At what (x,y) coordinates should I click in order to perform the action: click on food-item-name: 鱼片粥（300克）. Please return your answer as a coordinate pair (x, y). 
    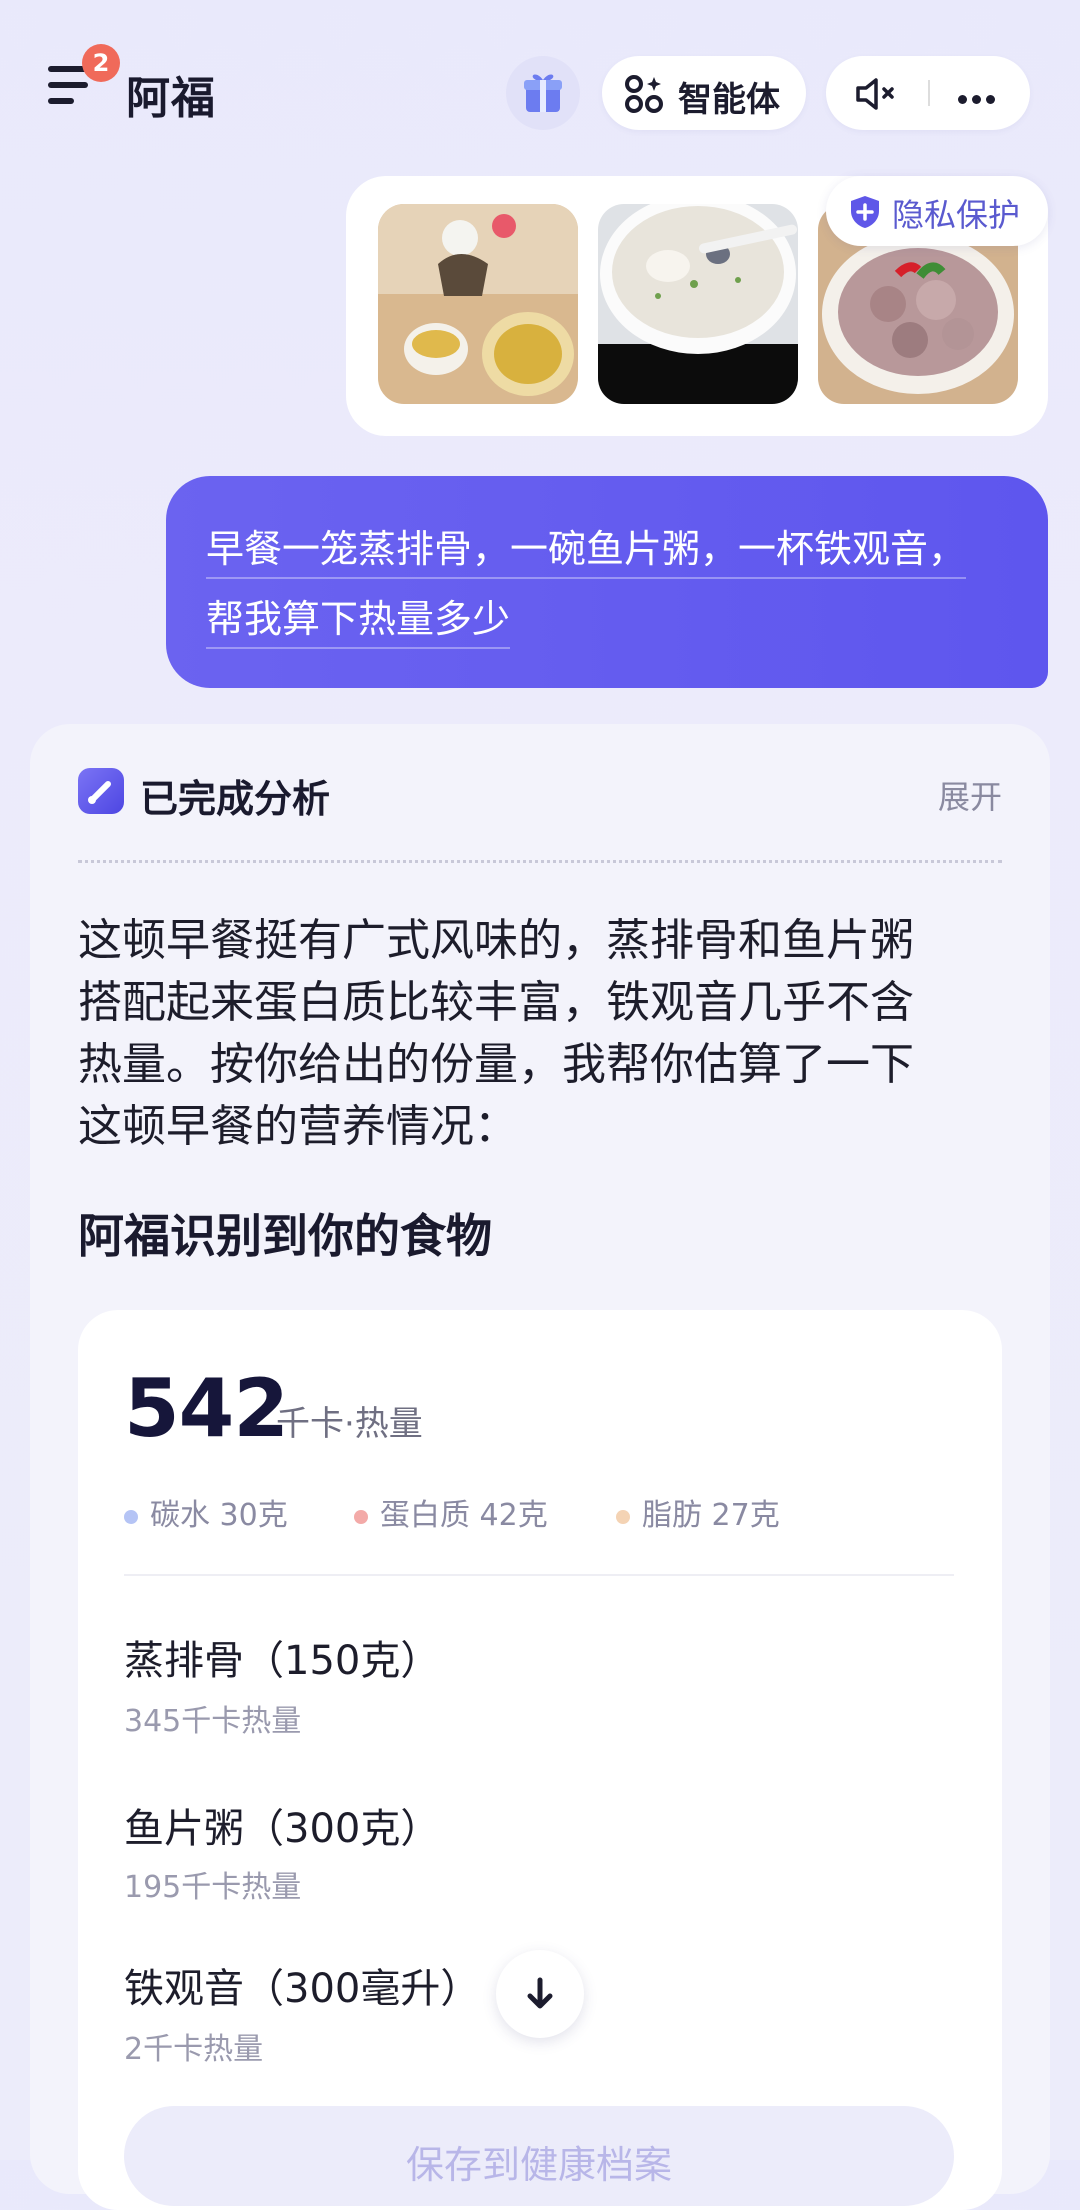
    Looking at the image, I should click on (282, 1829).